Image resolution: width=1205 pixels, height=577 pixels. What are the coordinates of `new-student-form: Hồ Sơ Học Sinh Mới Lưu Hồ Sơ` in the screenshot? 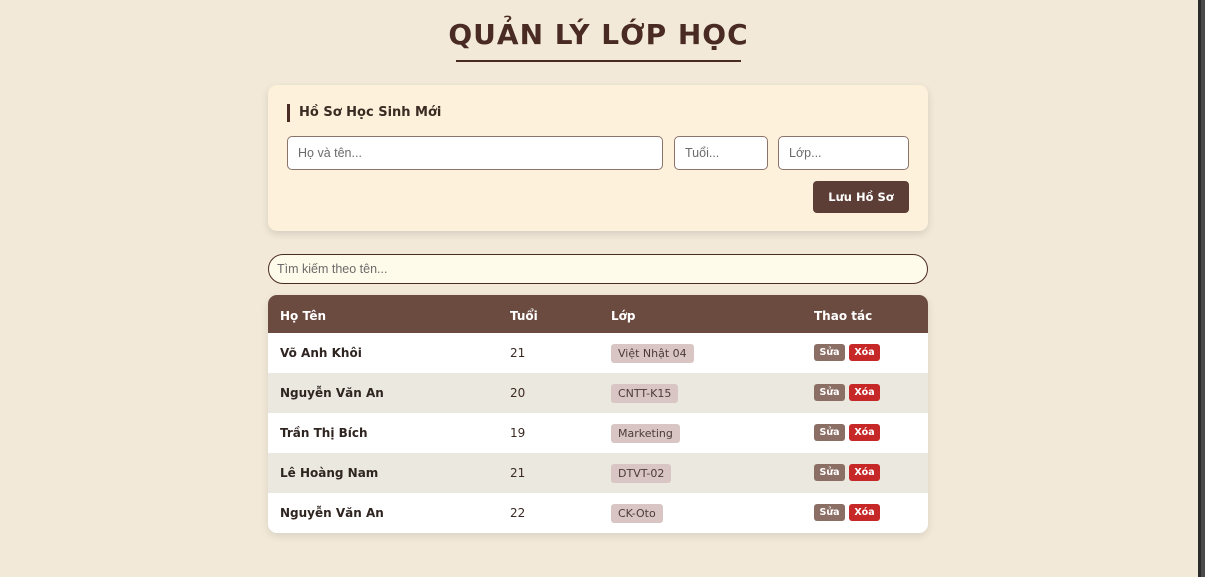 It's located at (598, 158).